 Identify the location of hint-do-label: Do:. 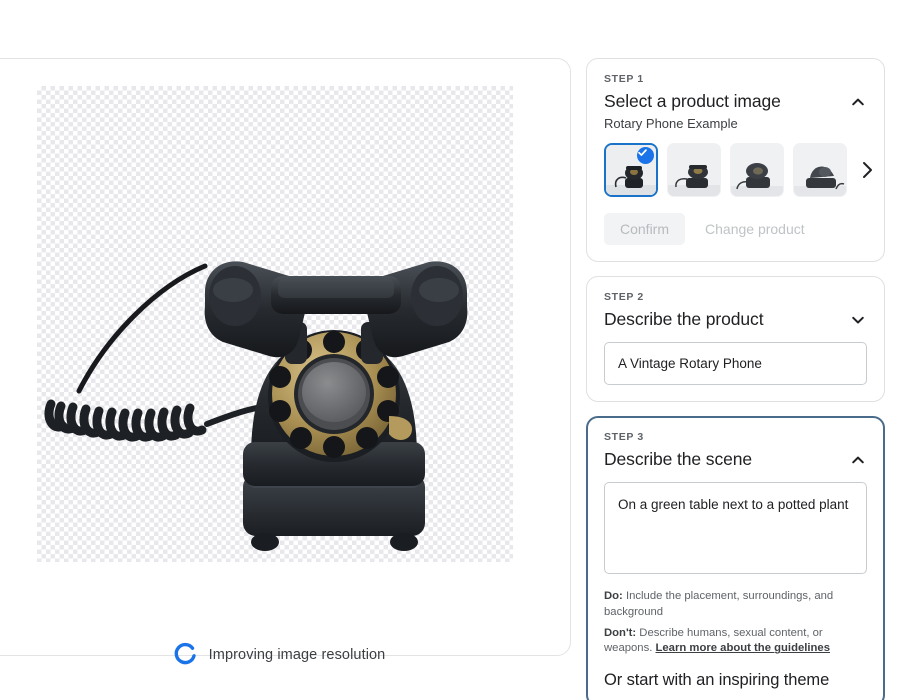
(613, 596).